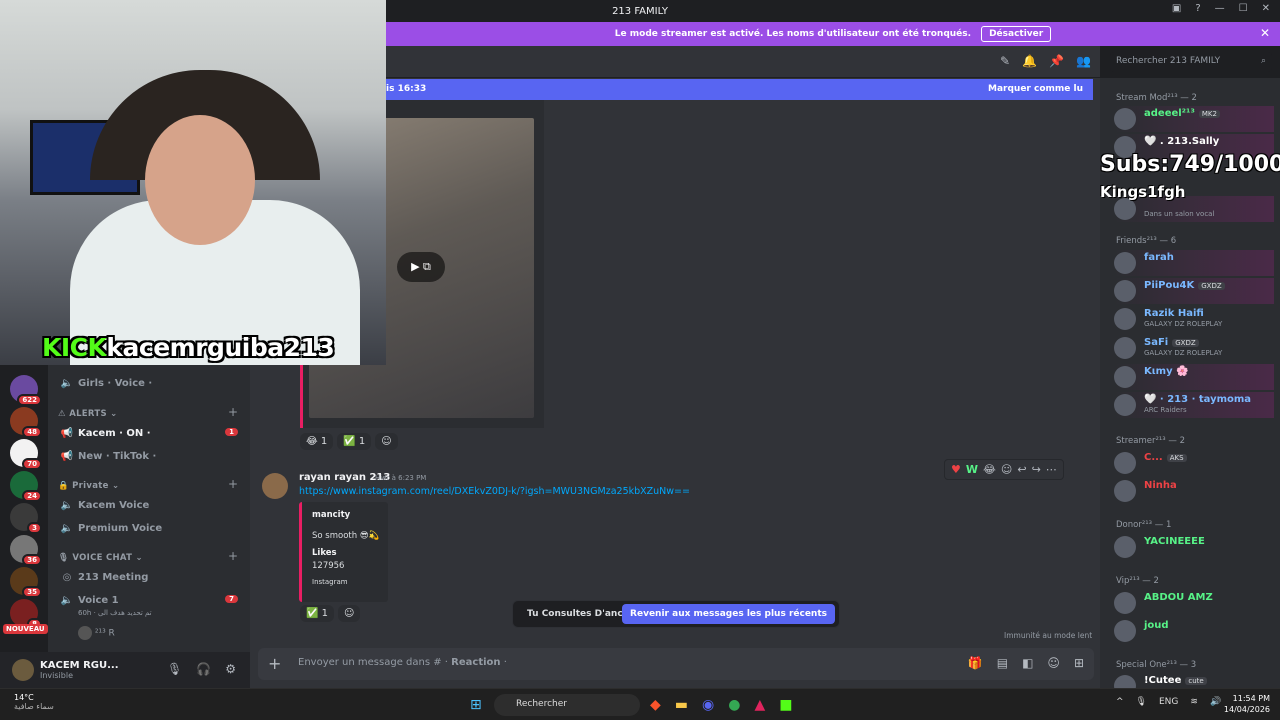  Describe the element at coordinates (708, 705) in the screenshot. I see `discord-icon: ◉` at that location.